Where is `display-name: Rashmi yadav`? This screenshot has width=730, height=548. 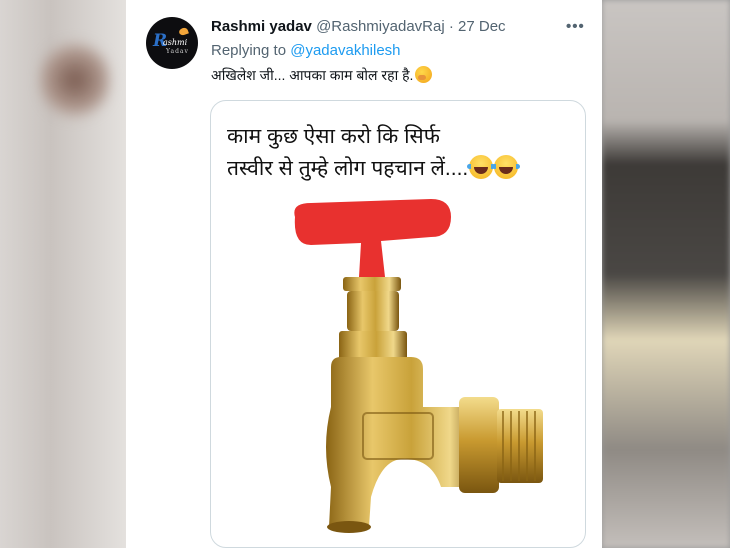 display-name: Rashmi yadav is located at coordinates (261, 26).